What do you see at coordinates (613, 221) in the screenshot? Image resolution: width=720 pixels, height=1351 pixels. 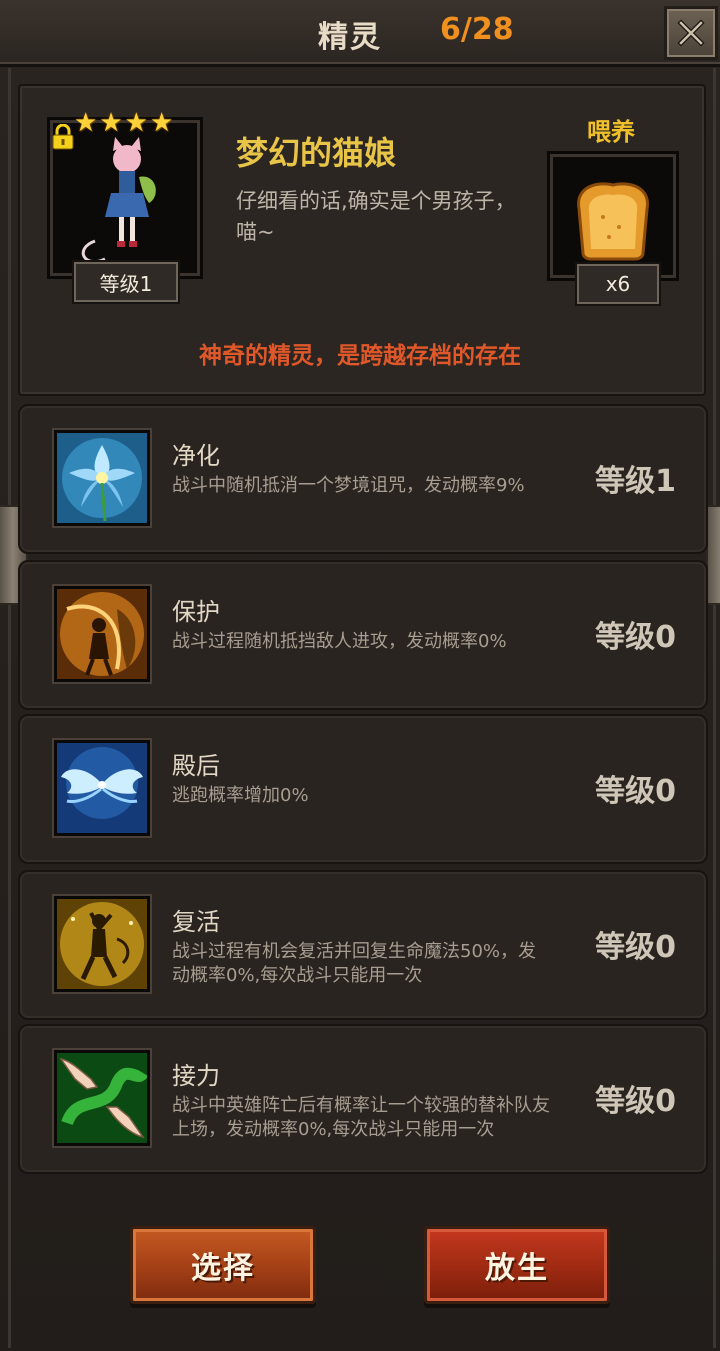 I see `bread-icon` at bounding box center [613, 221].